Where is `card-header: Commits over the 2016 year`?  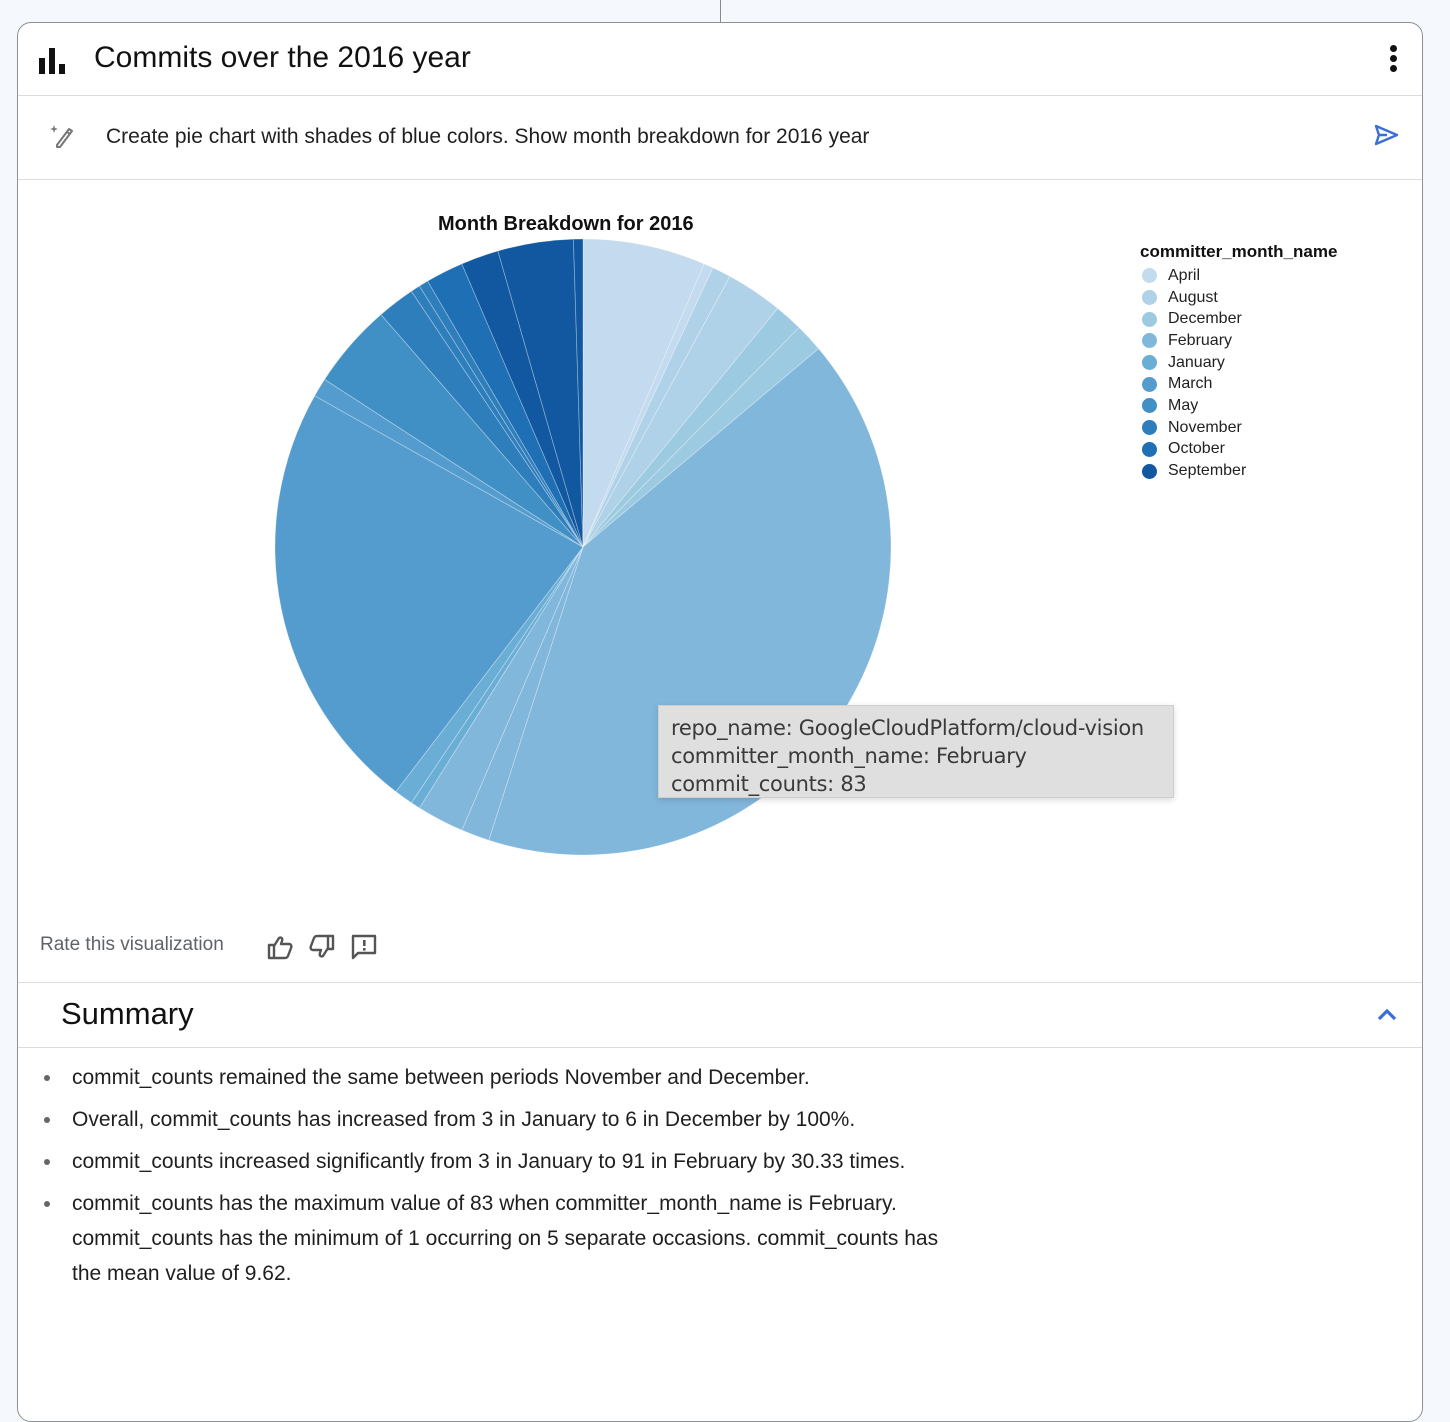
card-header: Commits over the 2016 year is located at coordinates (720, 59).